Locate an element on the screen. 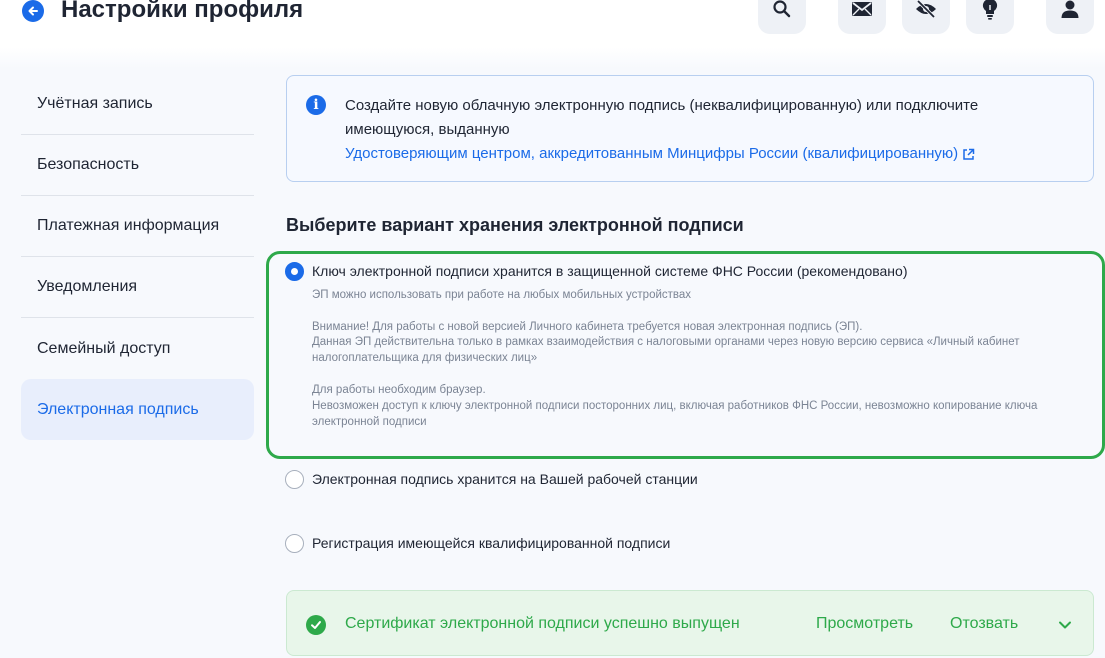  info-icon: i is located at coordinates (316, 105).